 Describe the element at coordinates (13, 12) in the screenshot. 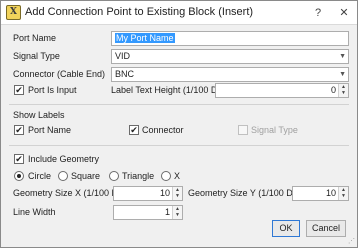

I see `app-icon: X` at that location.